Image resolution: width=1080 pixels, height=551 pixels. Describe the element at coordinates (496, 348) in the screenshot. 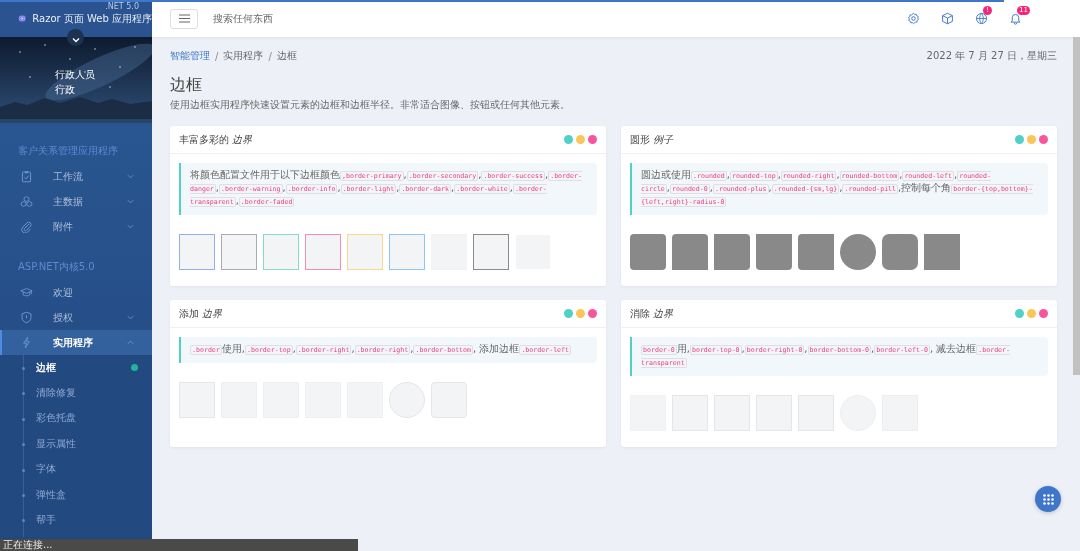

I see `description-text: , 添加边框` at that location.